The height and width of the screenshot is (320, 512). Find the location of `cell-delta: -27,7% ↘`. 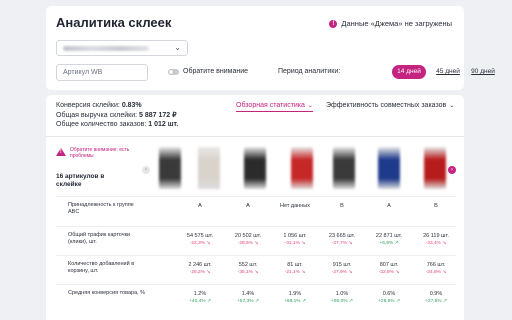

cell-delta: -27,7% ↘ is located at coordinates (342, 243).